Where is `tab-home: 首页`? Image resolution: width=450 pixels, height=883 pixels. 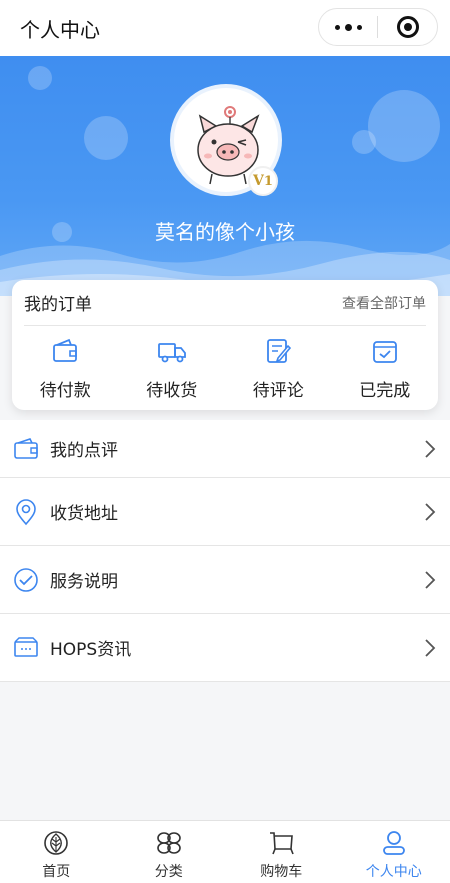 tab-home: 首页 is located at coordinates (56, 852).